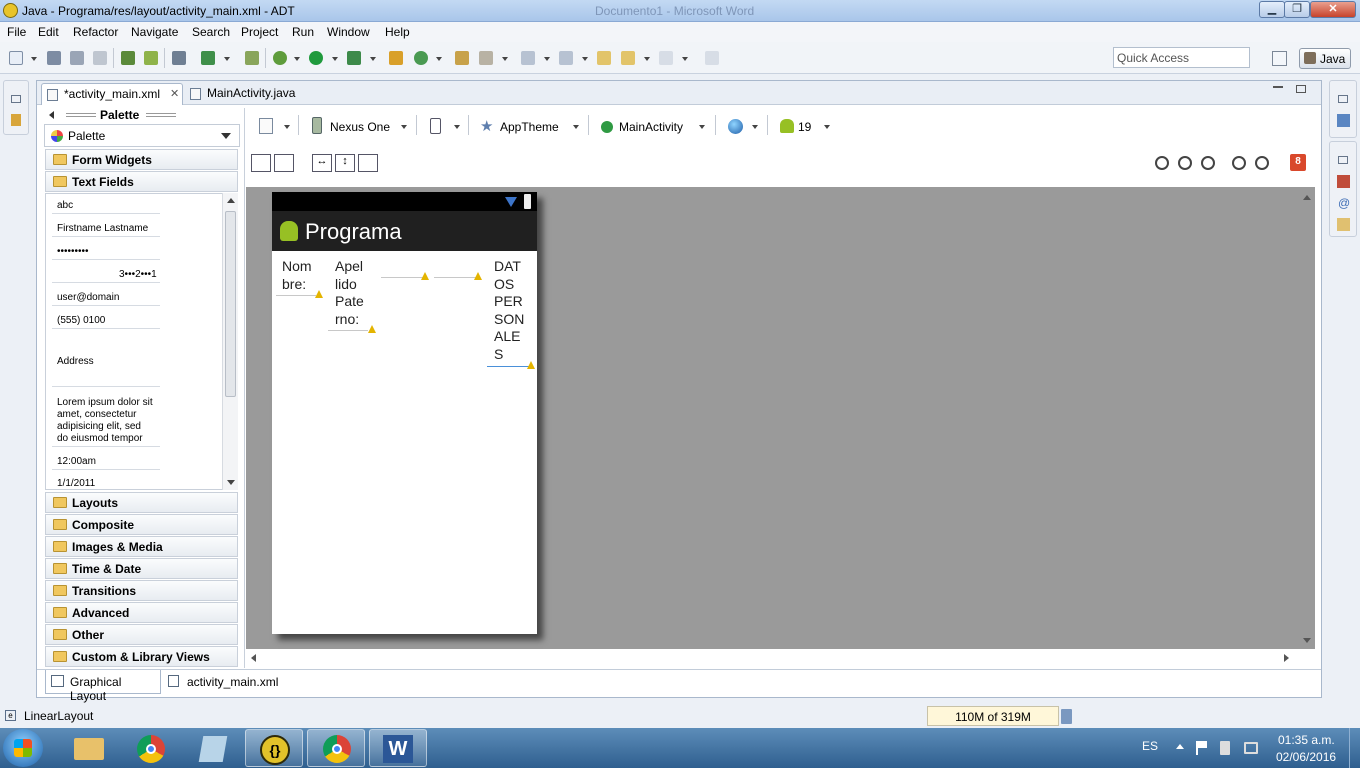  I want to click on tab-graphical-layout: Graphical Layout, so click(103, 686).